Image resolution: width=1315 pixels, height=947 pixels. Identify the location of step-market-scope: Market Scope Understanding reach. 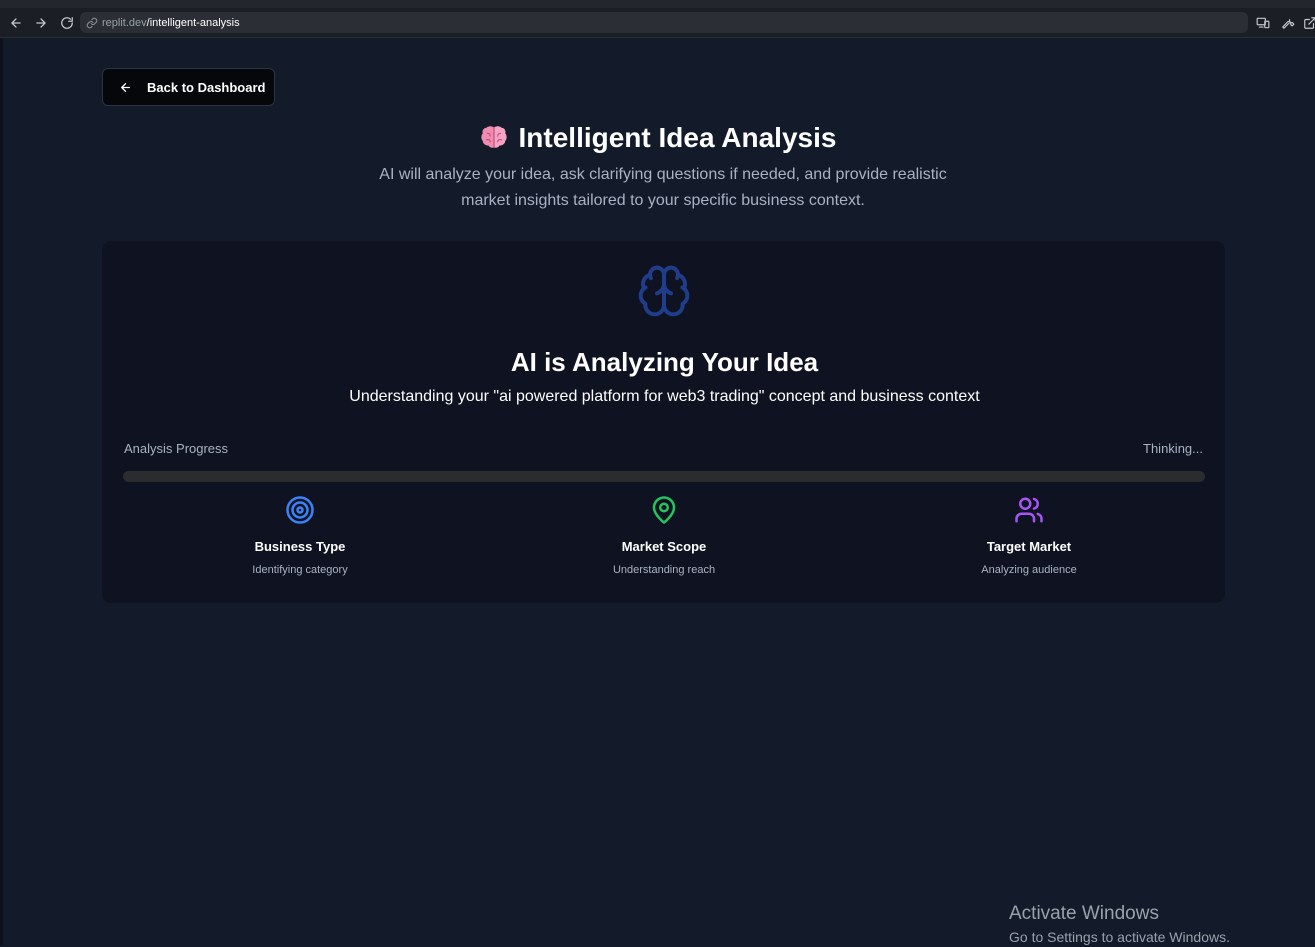
(664, 535).